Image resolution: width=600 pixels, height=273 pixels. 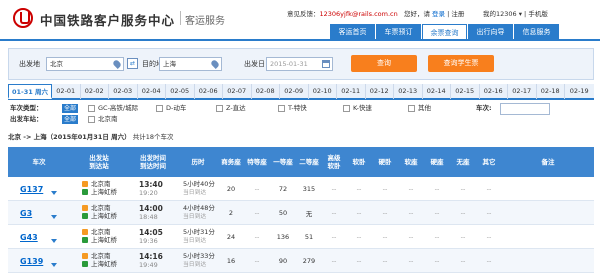 What do you see at coordinates (309, 261) in the screenshot?
I see `seat-availability: 279` at bounding box center [309, 261].